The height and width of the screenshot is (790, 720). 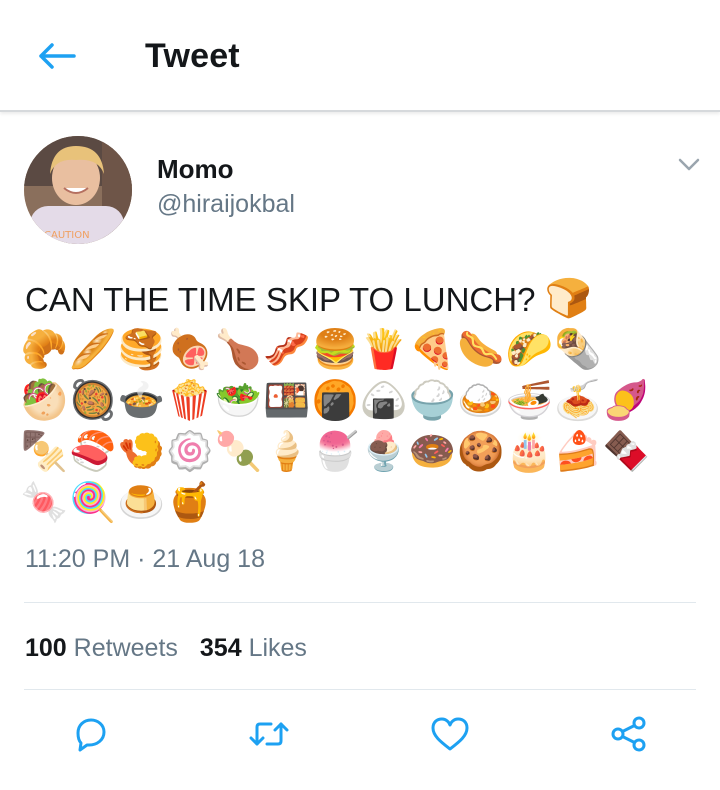 What do you see at coordinates (287, 451) in the screenshot?
I see `emoji: 🍦` at bounding box center [287, 451].